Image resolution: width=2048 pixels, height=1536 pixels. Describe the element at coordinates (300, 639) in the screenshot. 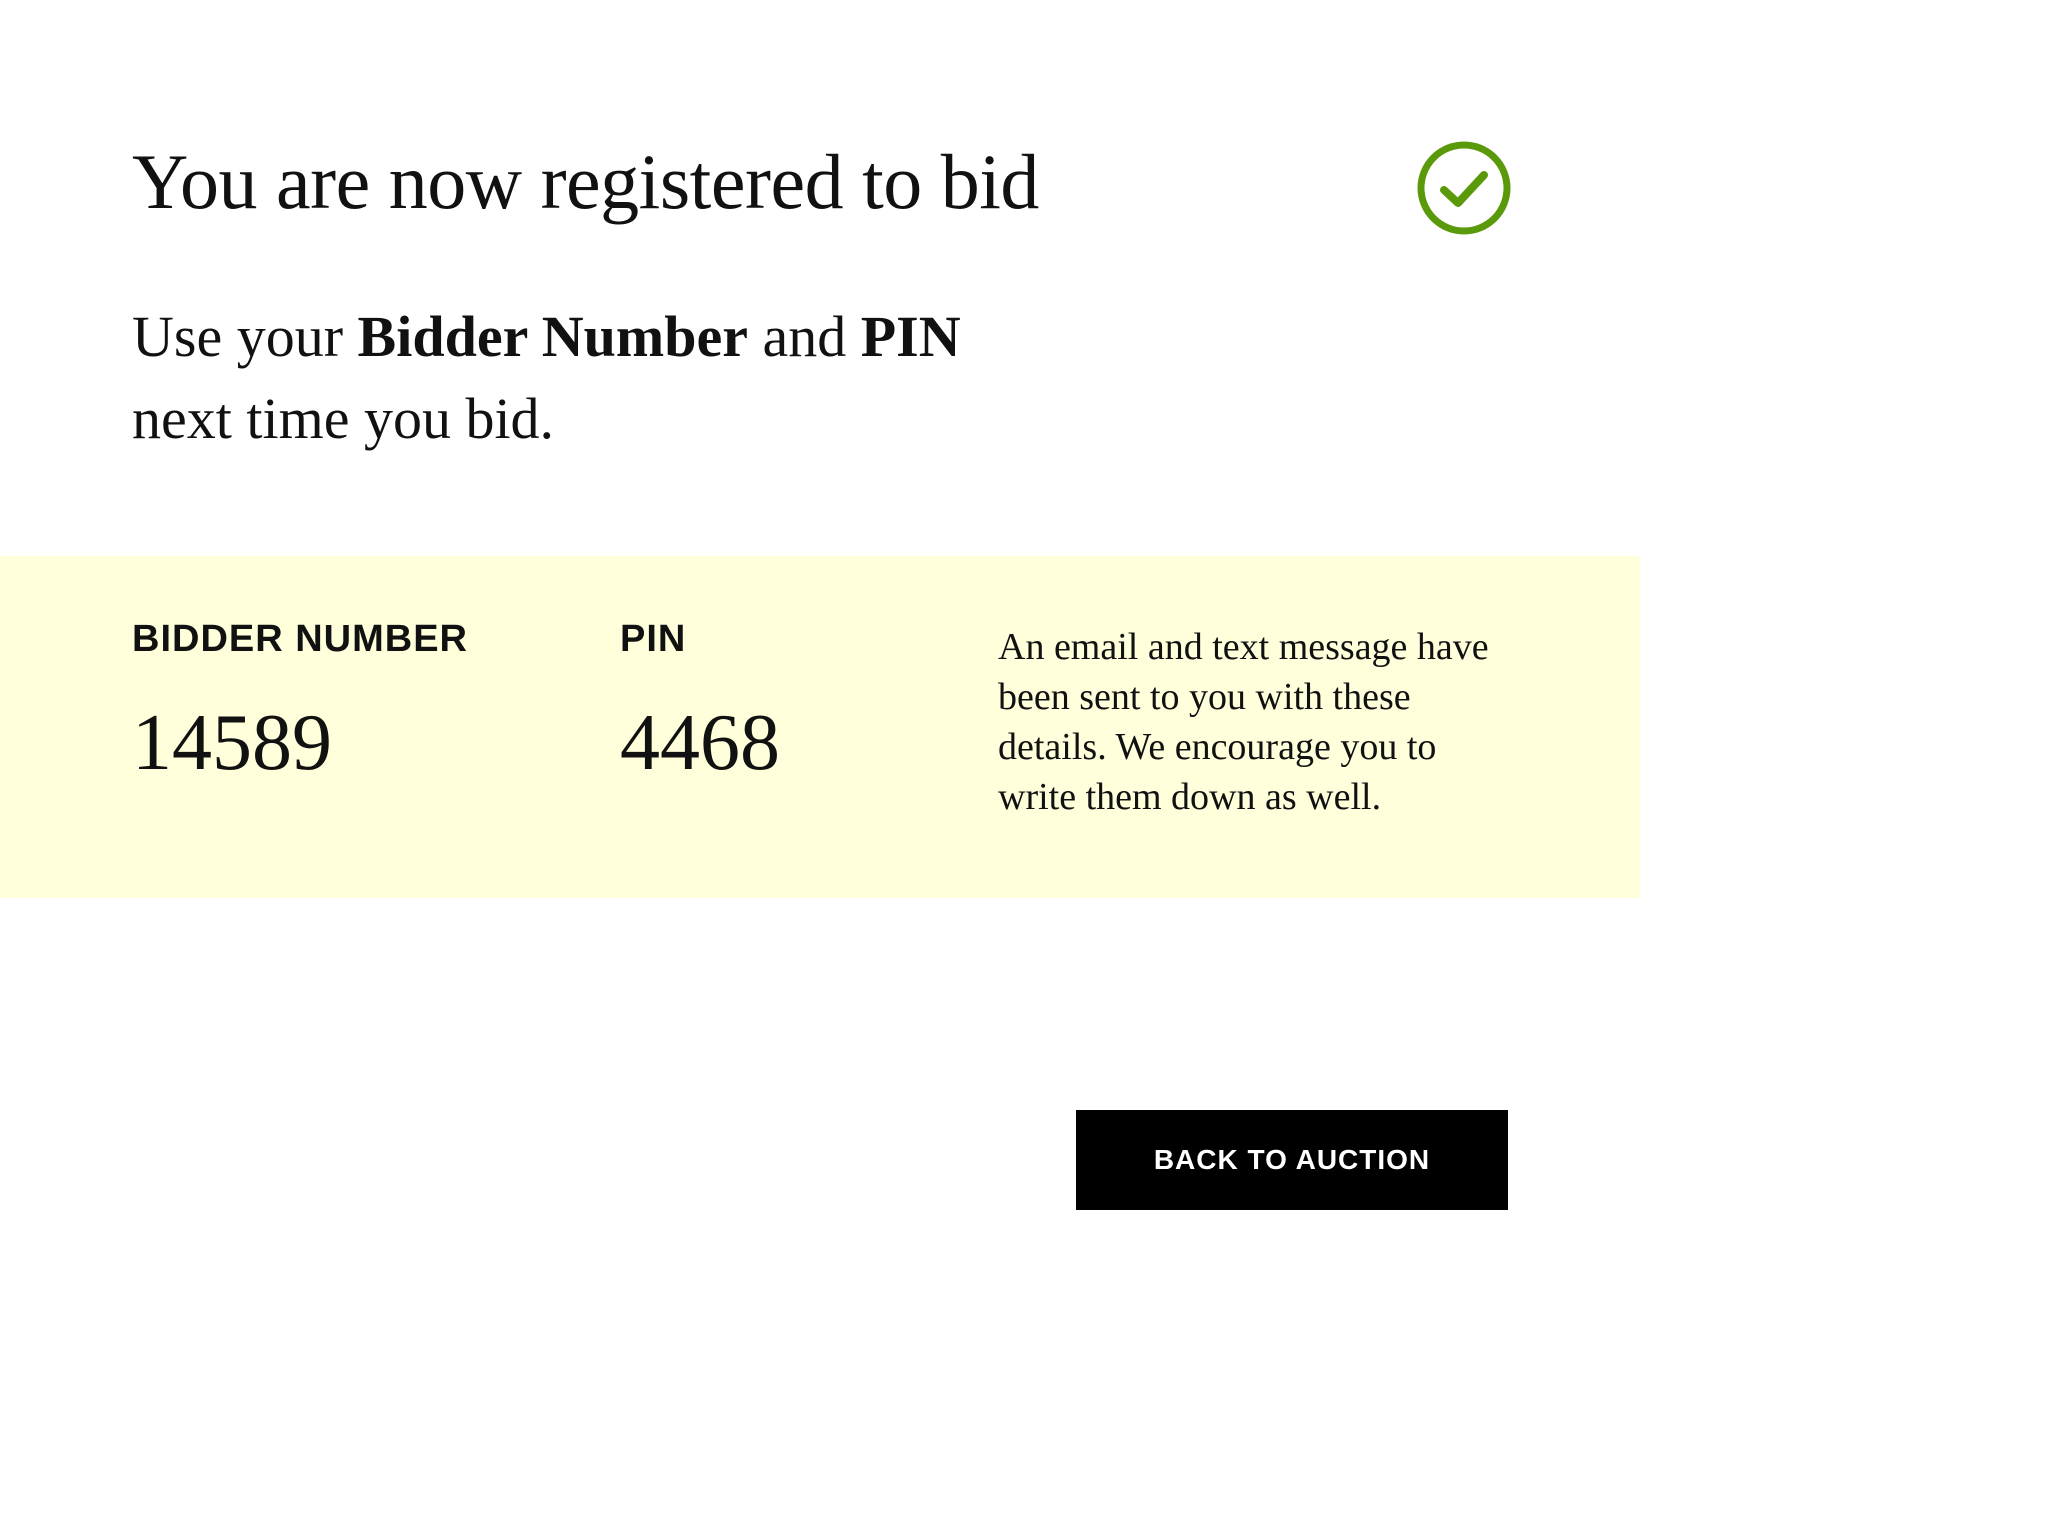

I see `bidder-number-label: BIDDER NUMBER` at that location.